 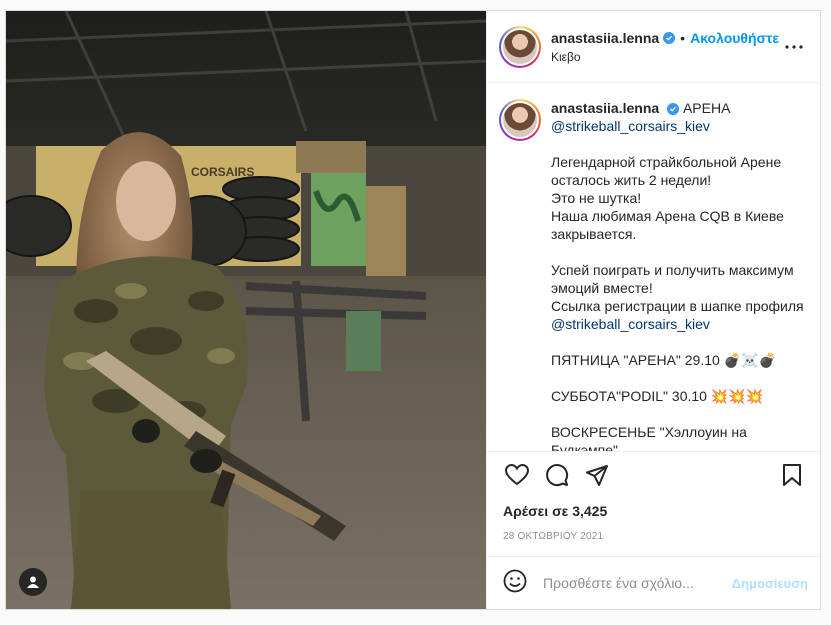 What do you see at coordinates (794, 47) in the screenshot?
I see `more-options-icon` at bounding box center [794, 47].